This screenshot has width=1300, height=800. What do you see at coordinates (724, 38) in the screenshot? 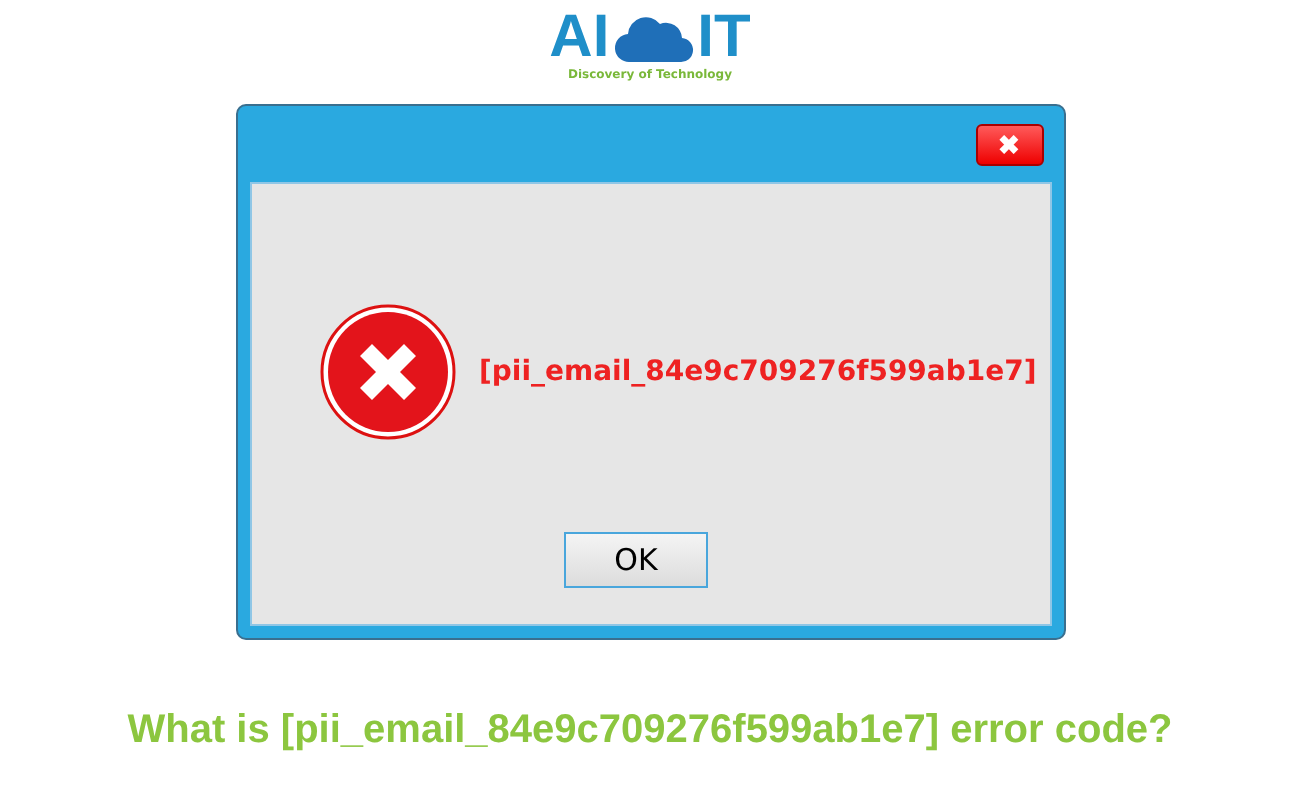
I see `logo-text: IT` at bounding box center [724, 38].